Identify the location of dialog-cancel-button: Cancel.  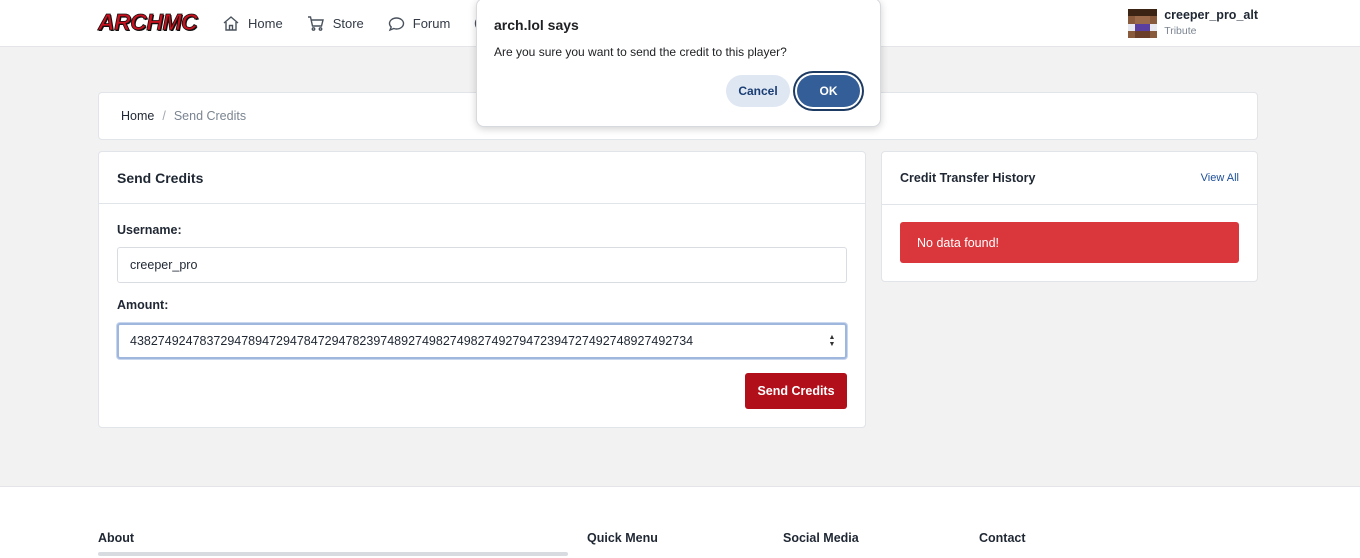
(758, 91).